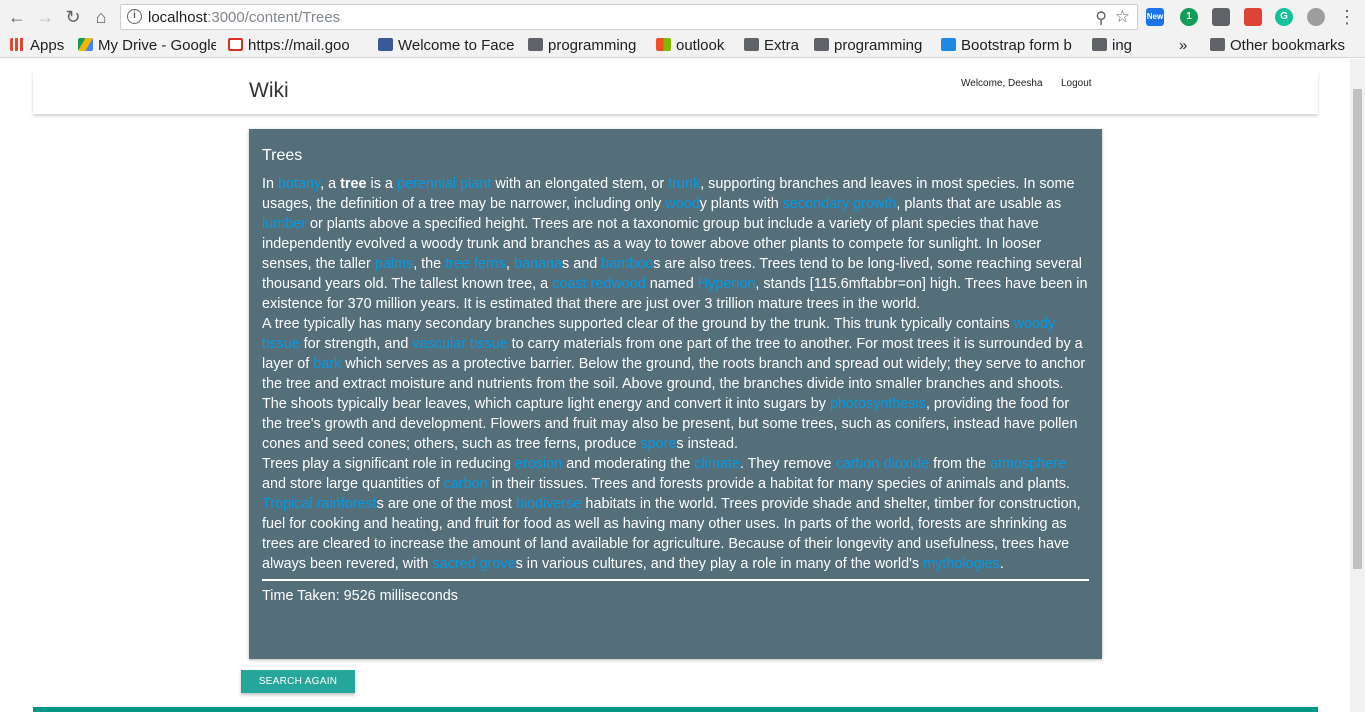 The width and height of the screenshot is (1365, 712). Describe the element at coordinates (1117, 46) in the screenshot. I see `bookmark-folder-ing: ing` at that location.